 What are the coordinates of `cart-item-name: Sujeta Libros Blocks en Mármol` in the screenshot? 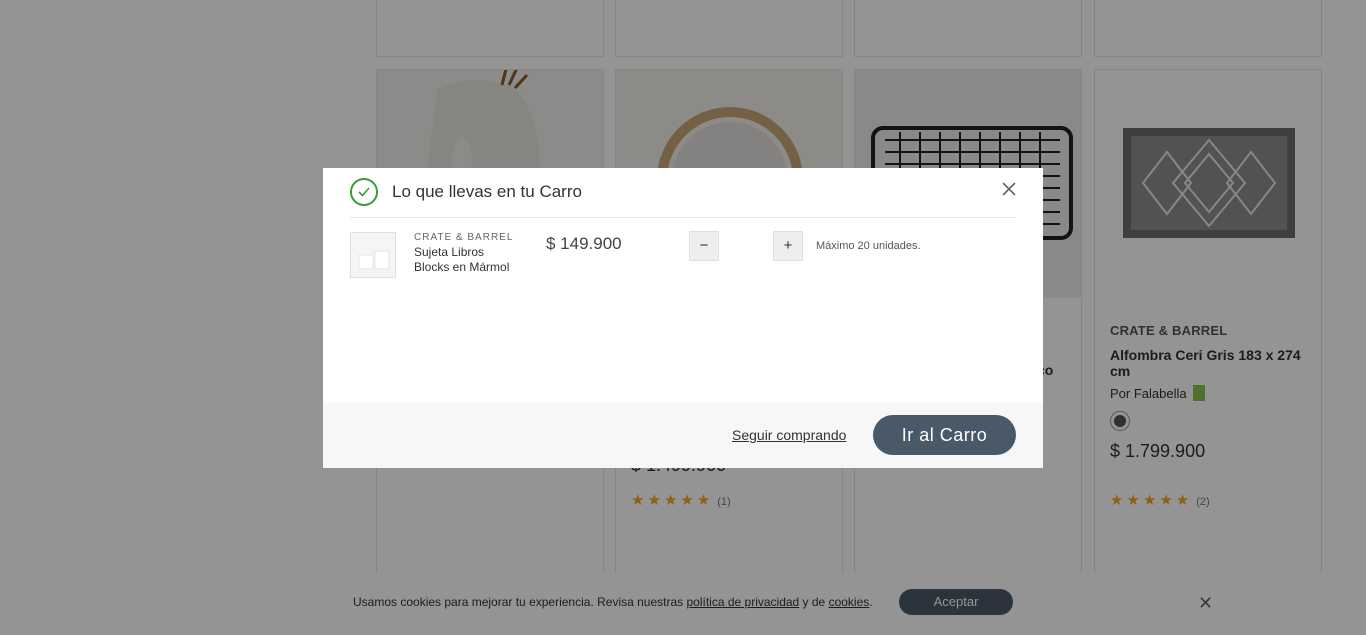 It's located at (464, 260).